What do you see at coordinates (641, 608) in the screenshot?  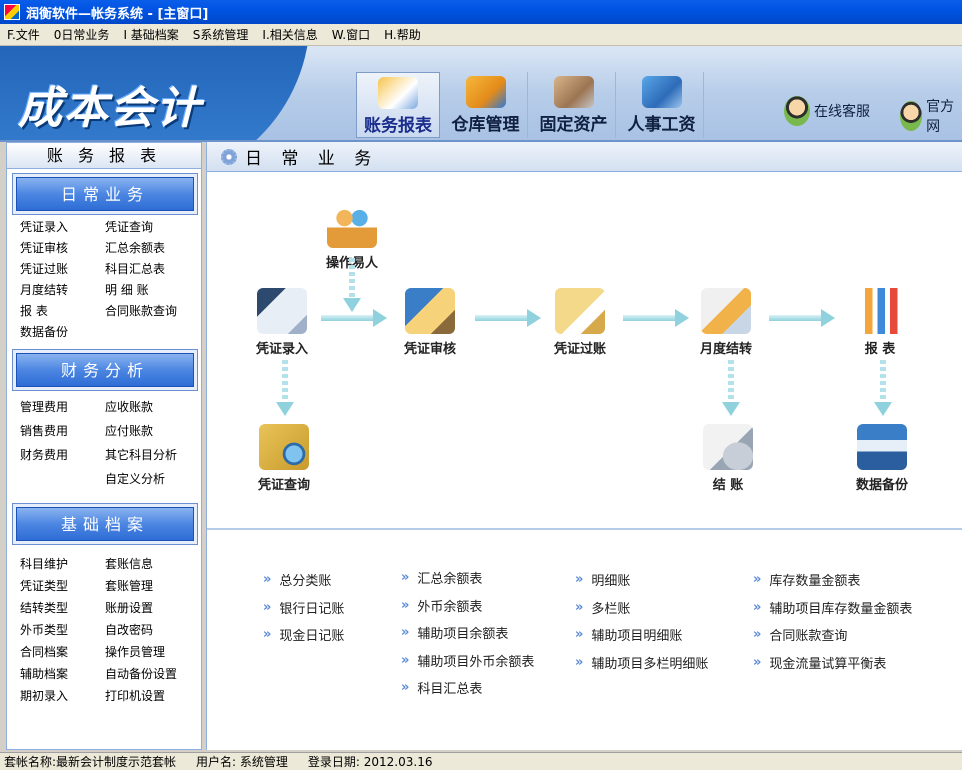 I see `report-link: 多栏账` at bounding box center [641, 608].